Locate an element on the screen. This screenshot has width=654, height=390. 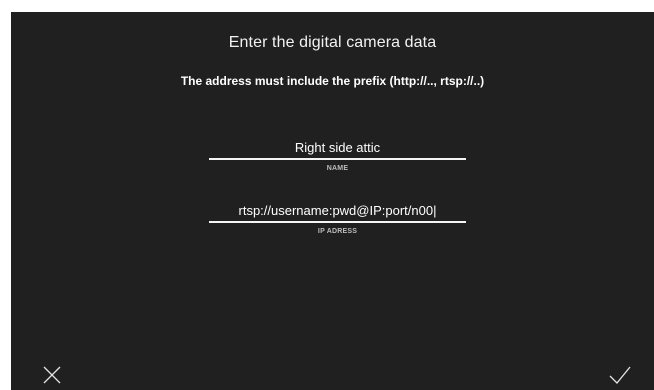
name-input is located at coordinates (337, 149).